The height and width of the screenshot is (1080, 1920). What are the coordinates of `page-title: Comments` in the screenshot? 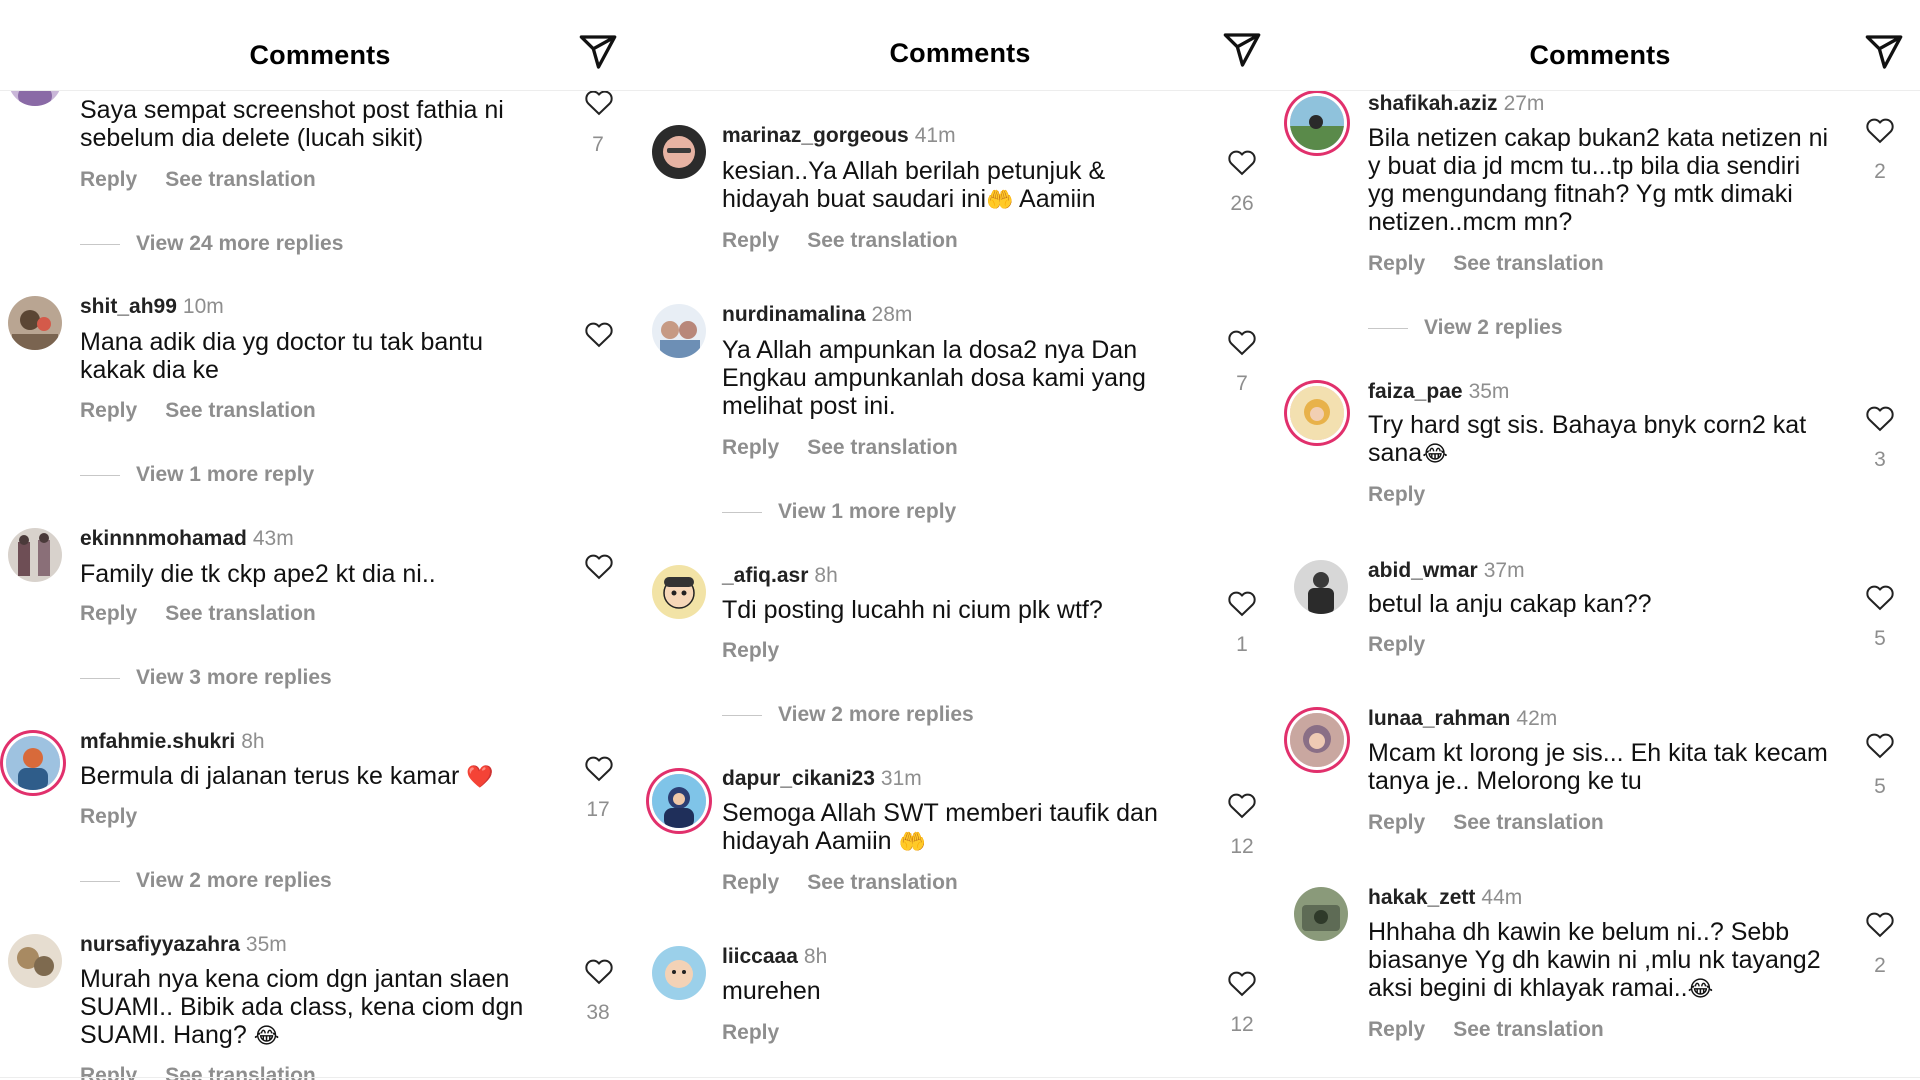 It's located at (960, 53).